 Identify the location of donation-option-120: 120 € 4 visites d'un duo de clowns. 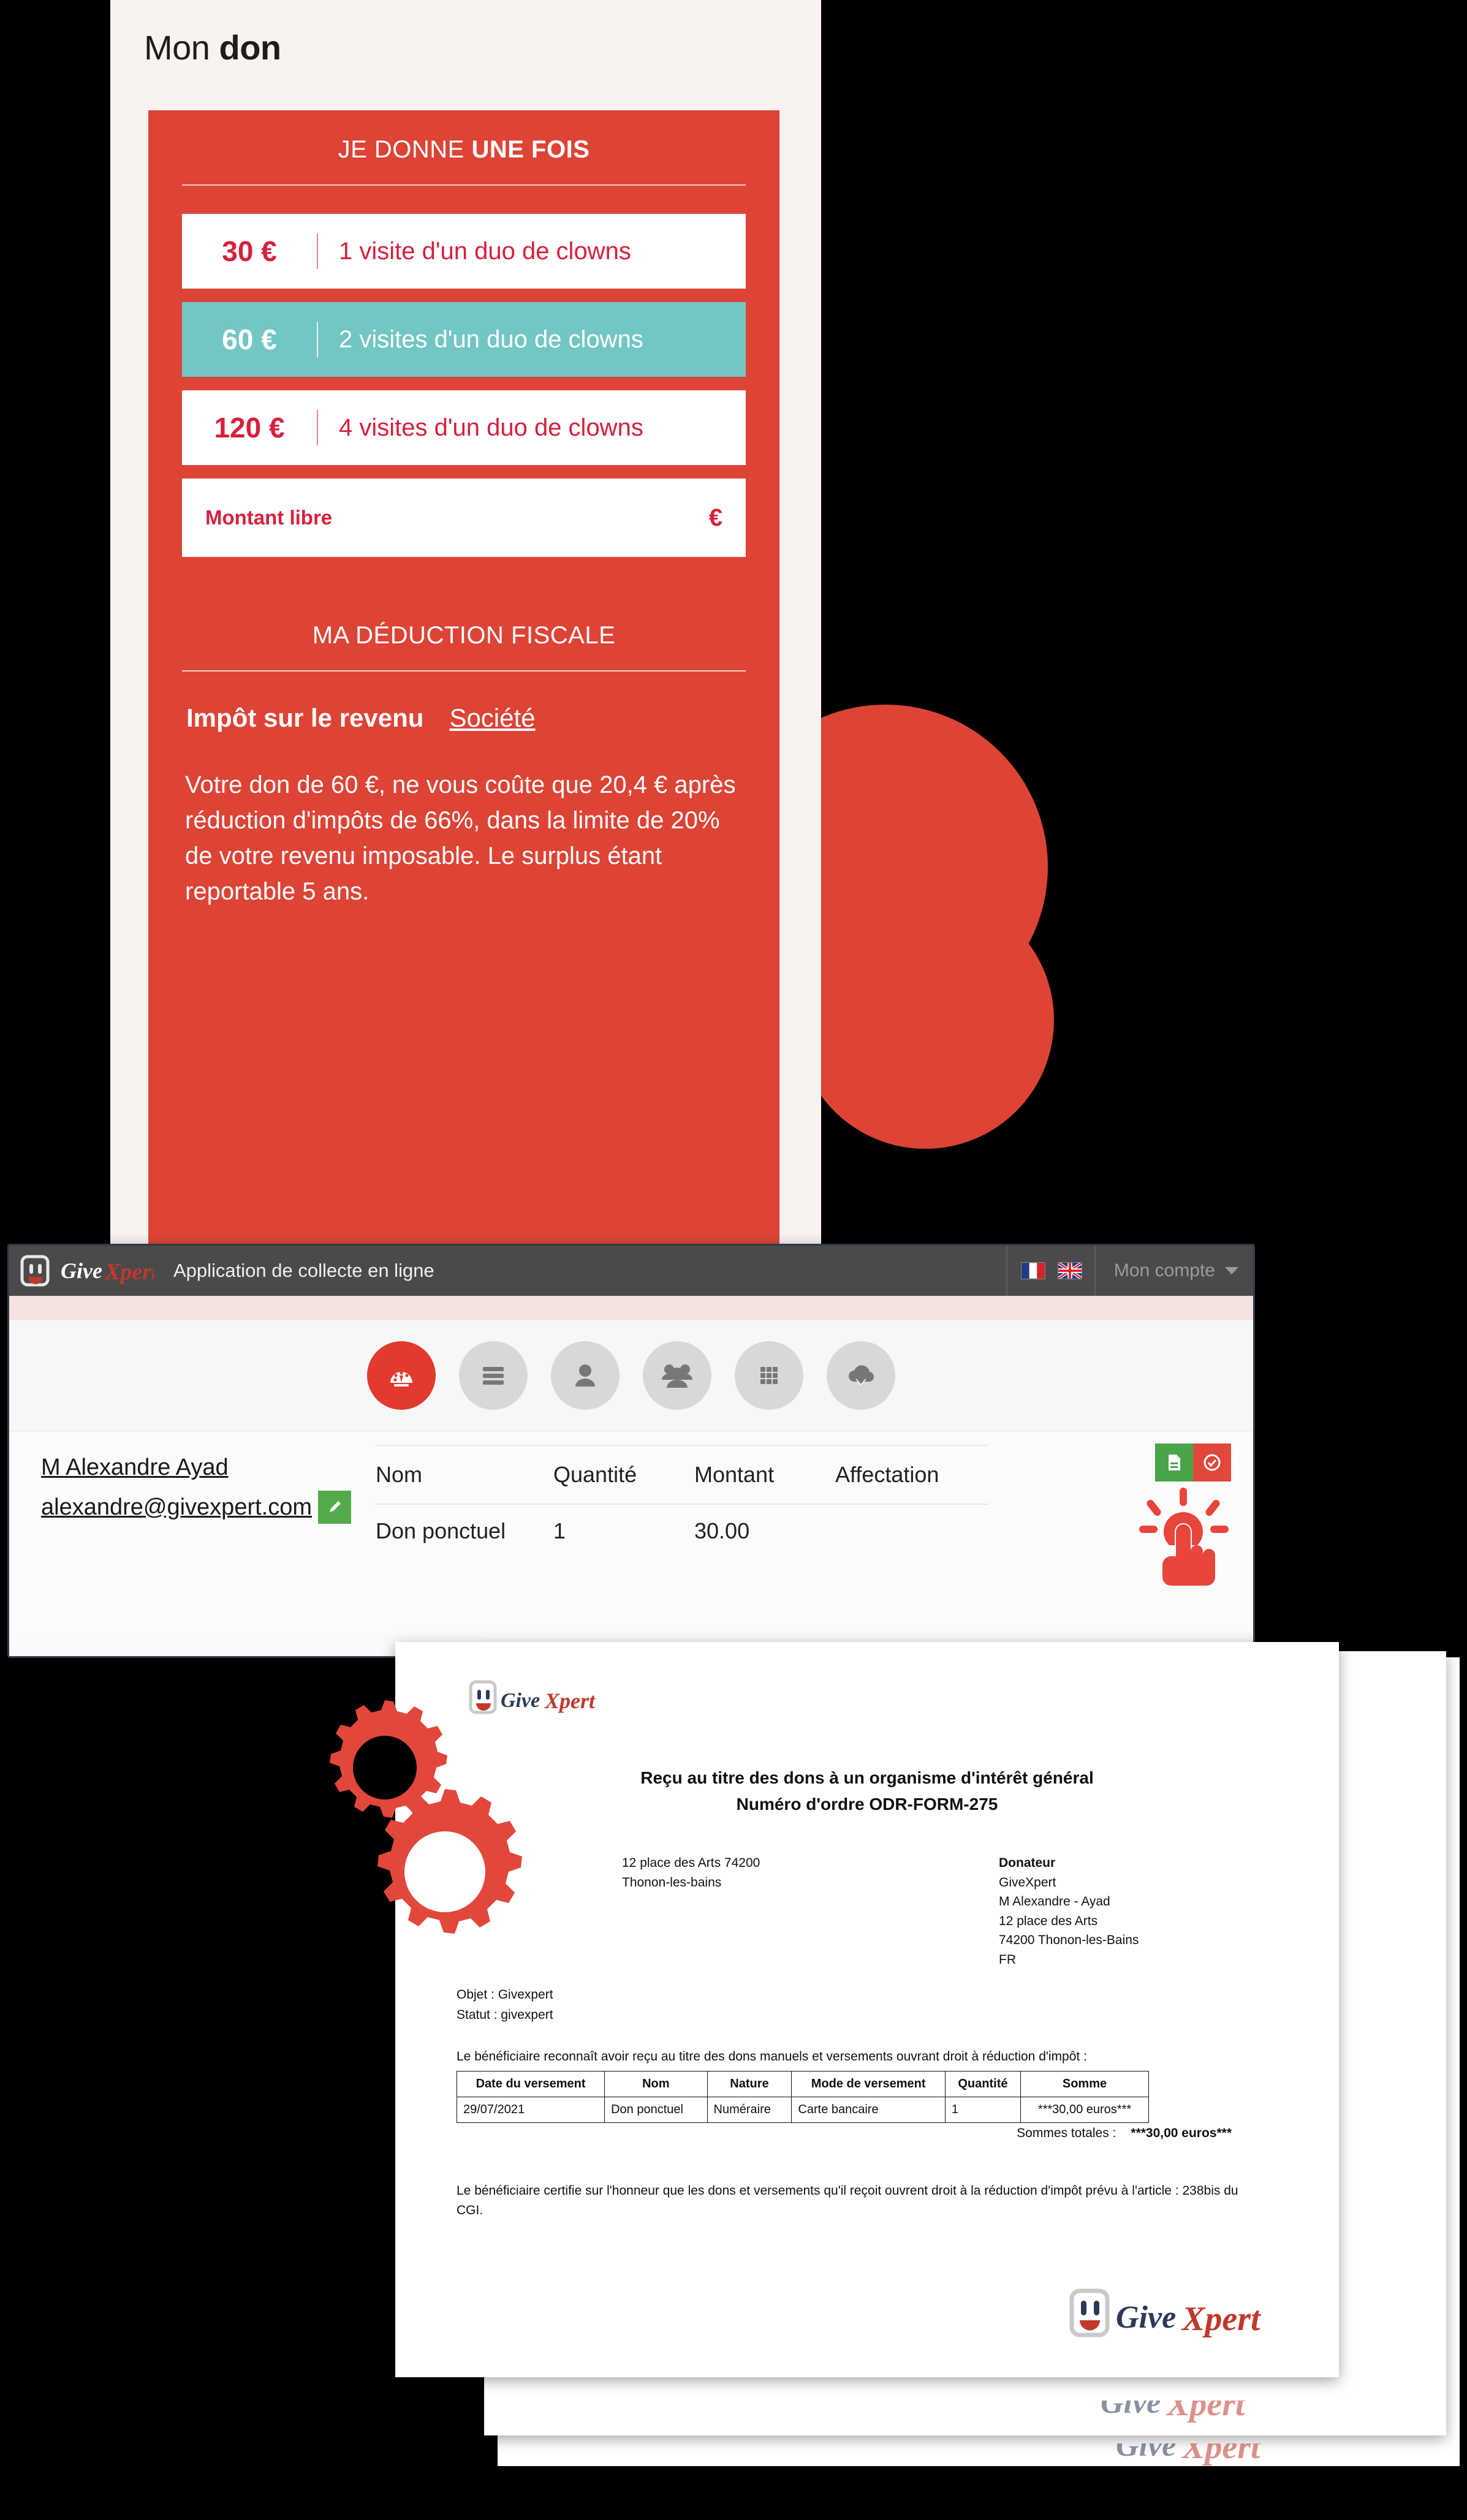
(464, 427).